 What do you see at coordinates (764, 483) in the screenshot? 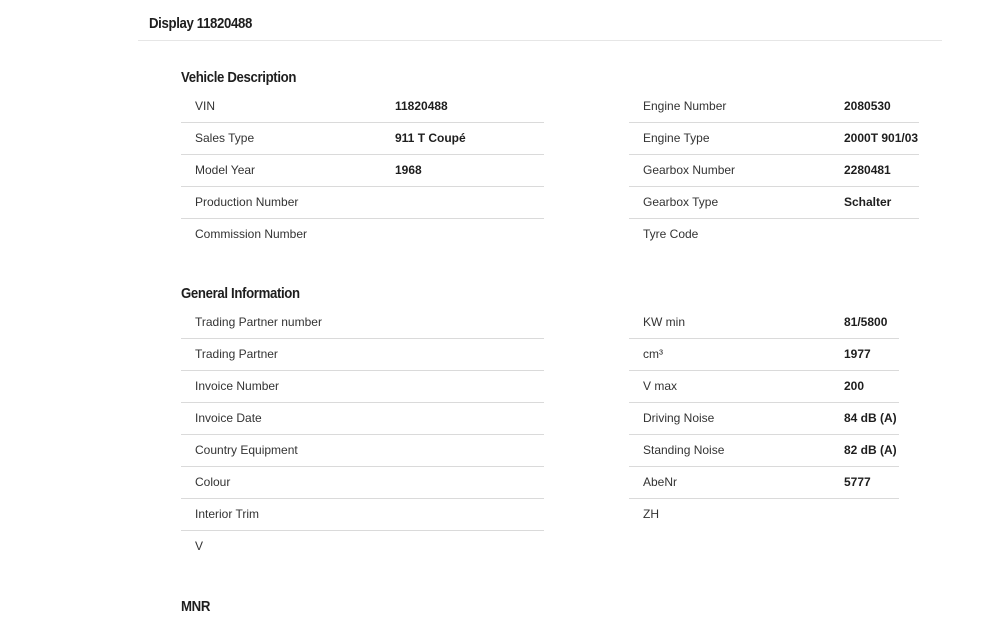
I see `table-row: AbeNr 5777` at bounding box center [764, 483].